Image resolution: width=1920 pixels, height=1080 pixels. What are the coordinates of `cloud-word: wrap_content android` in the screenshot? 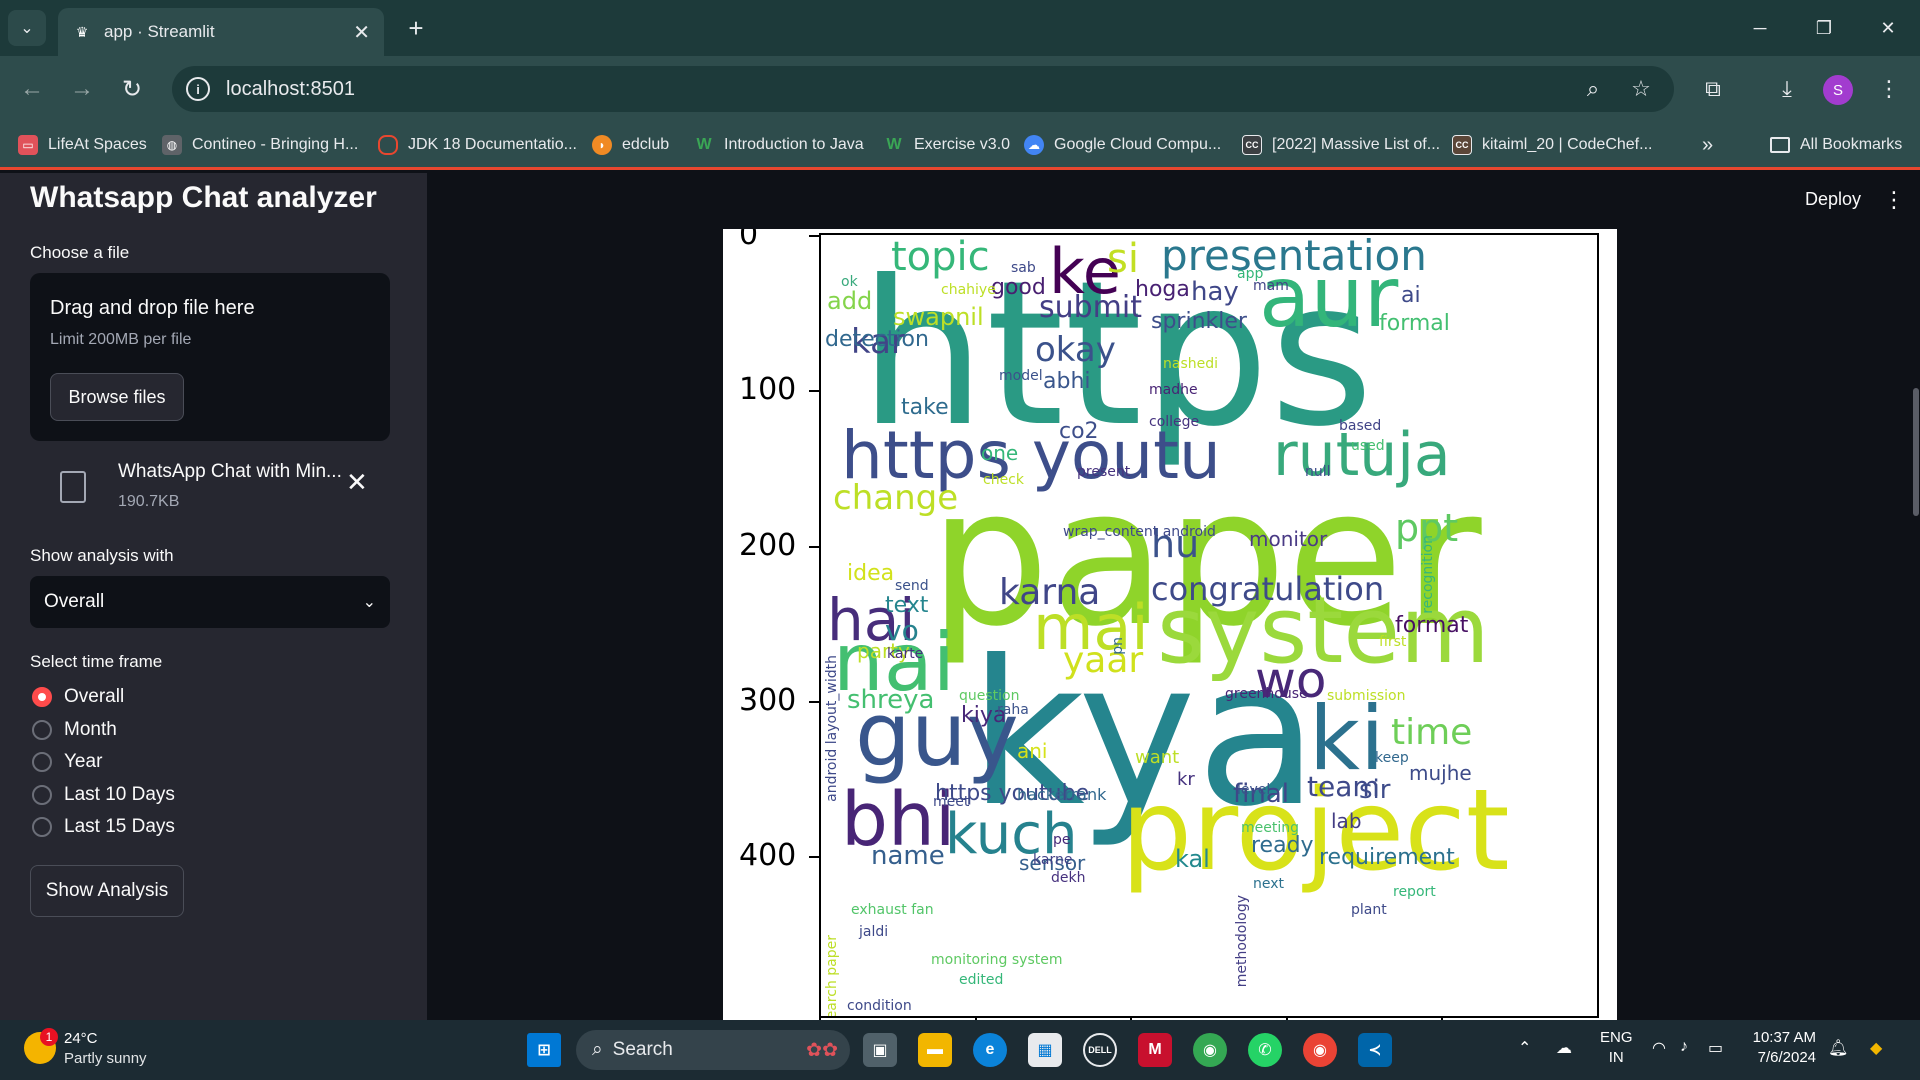 It's located at (1139, 532).